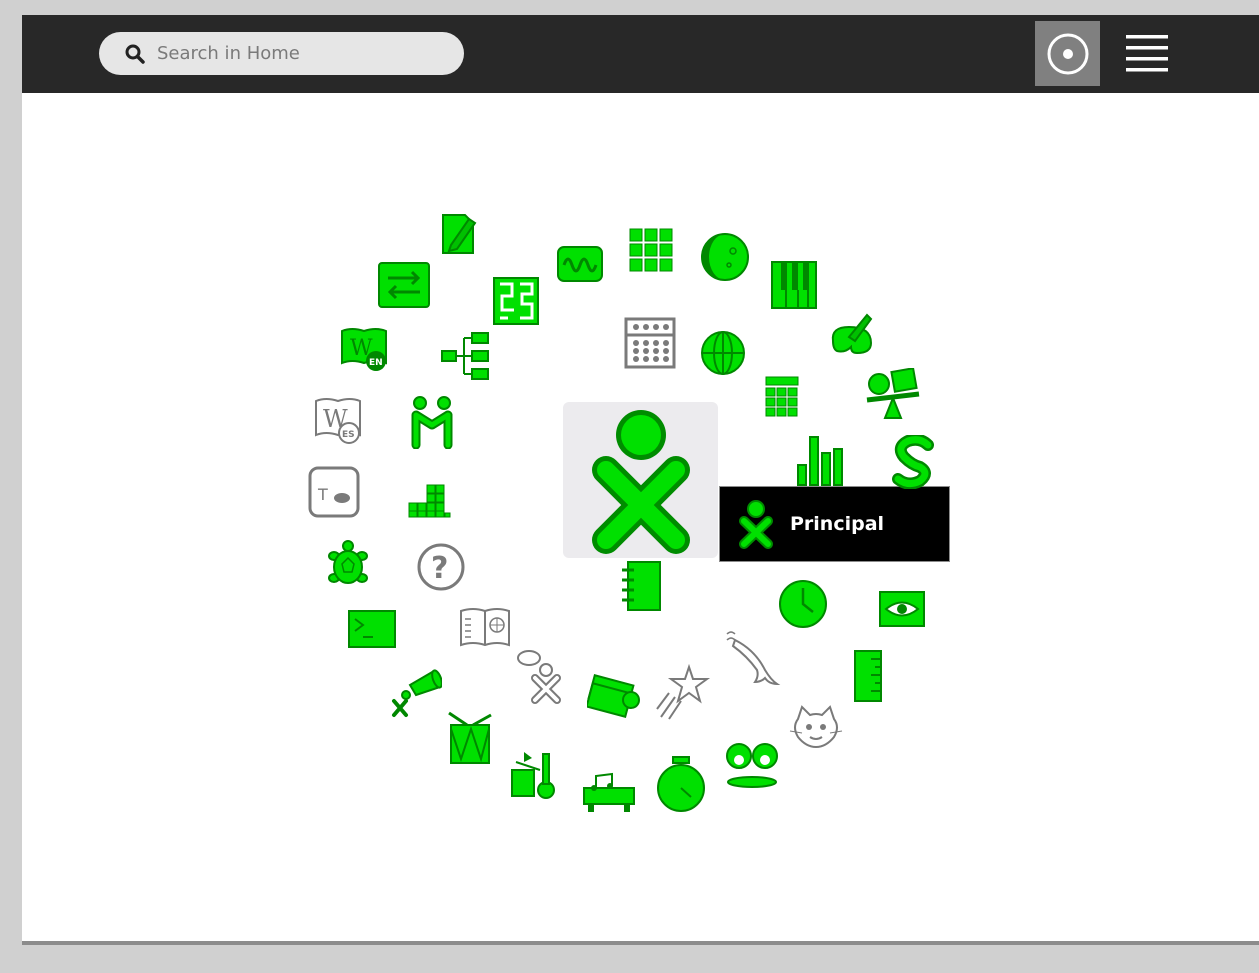  I want to click on seesaw-icon, so click(893, 393).